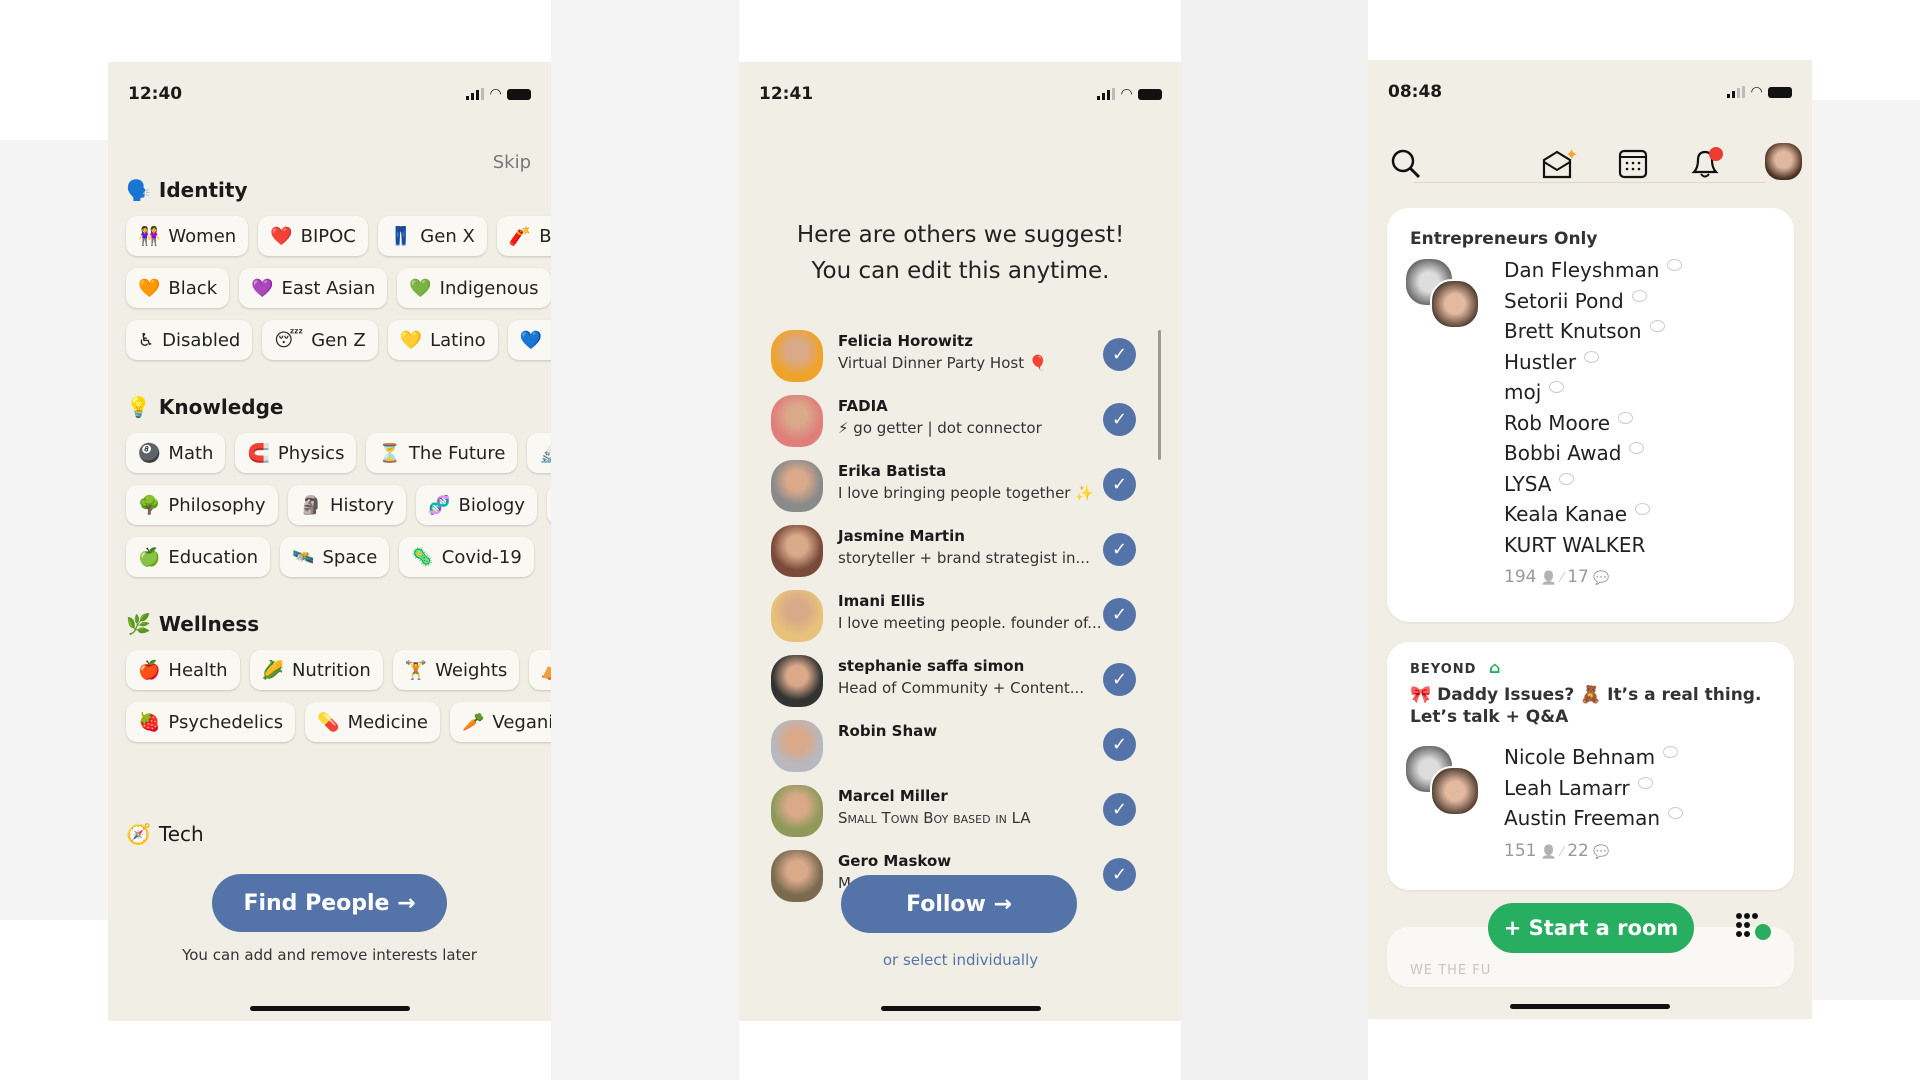  What do you see at coordinates (491, 505) in the screenshot?
I see `interest-label: Biology` at bounding box center [491, 505].